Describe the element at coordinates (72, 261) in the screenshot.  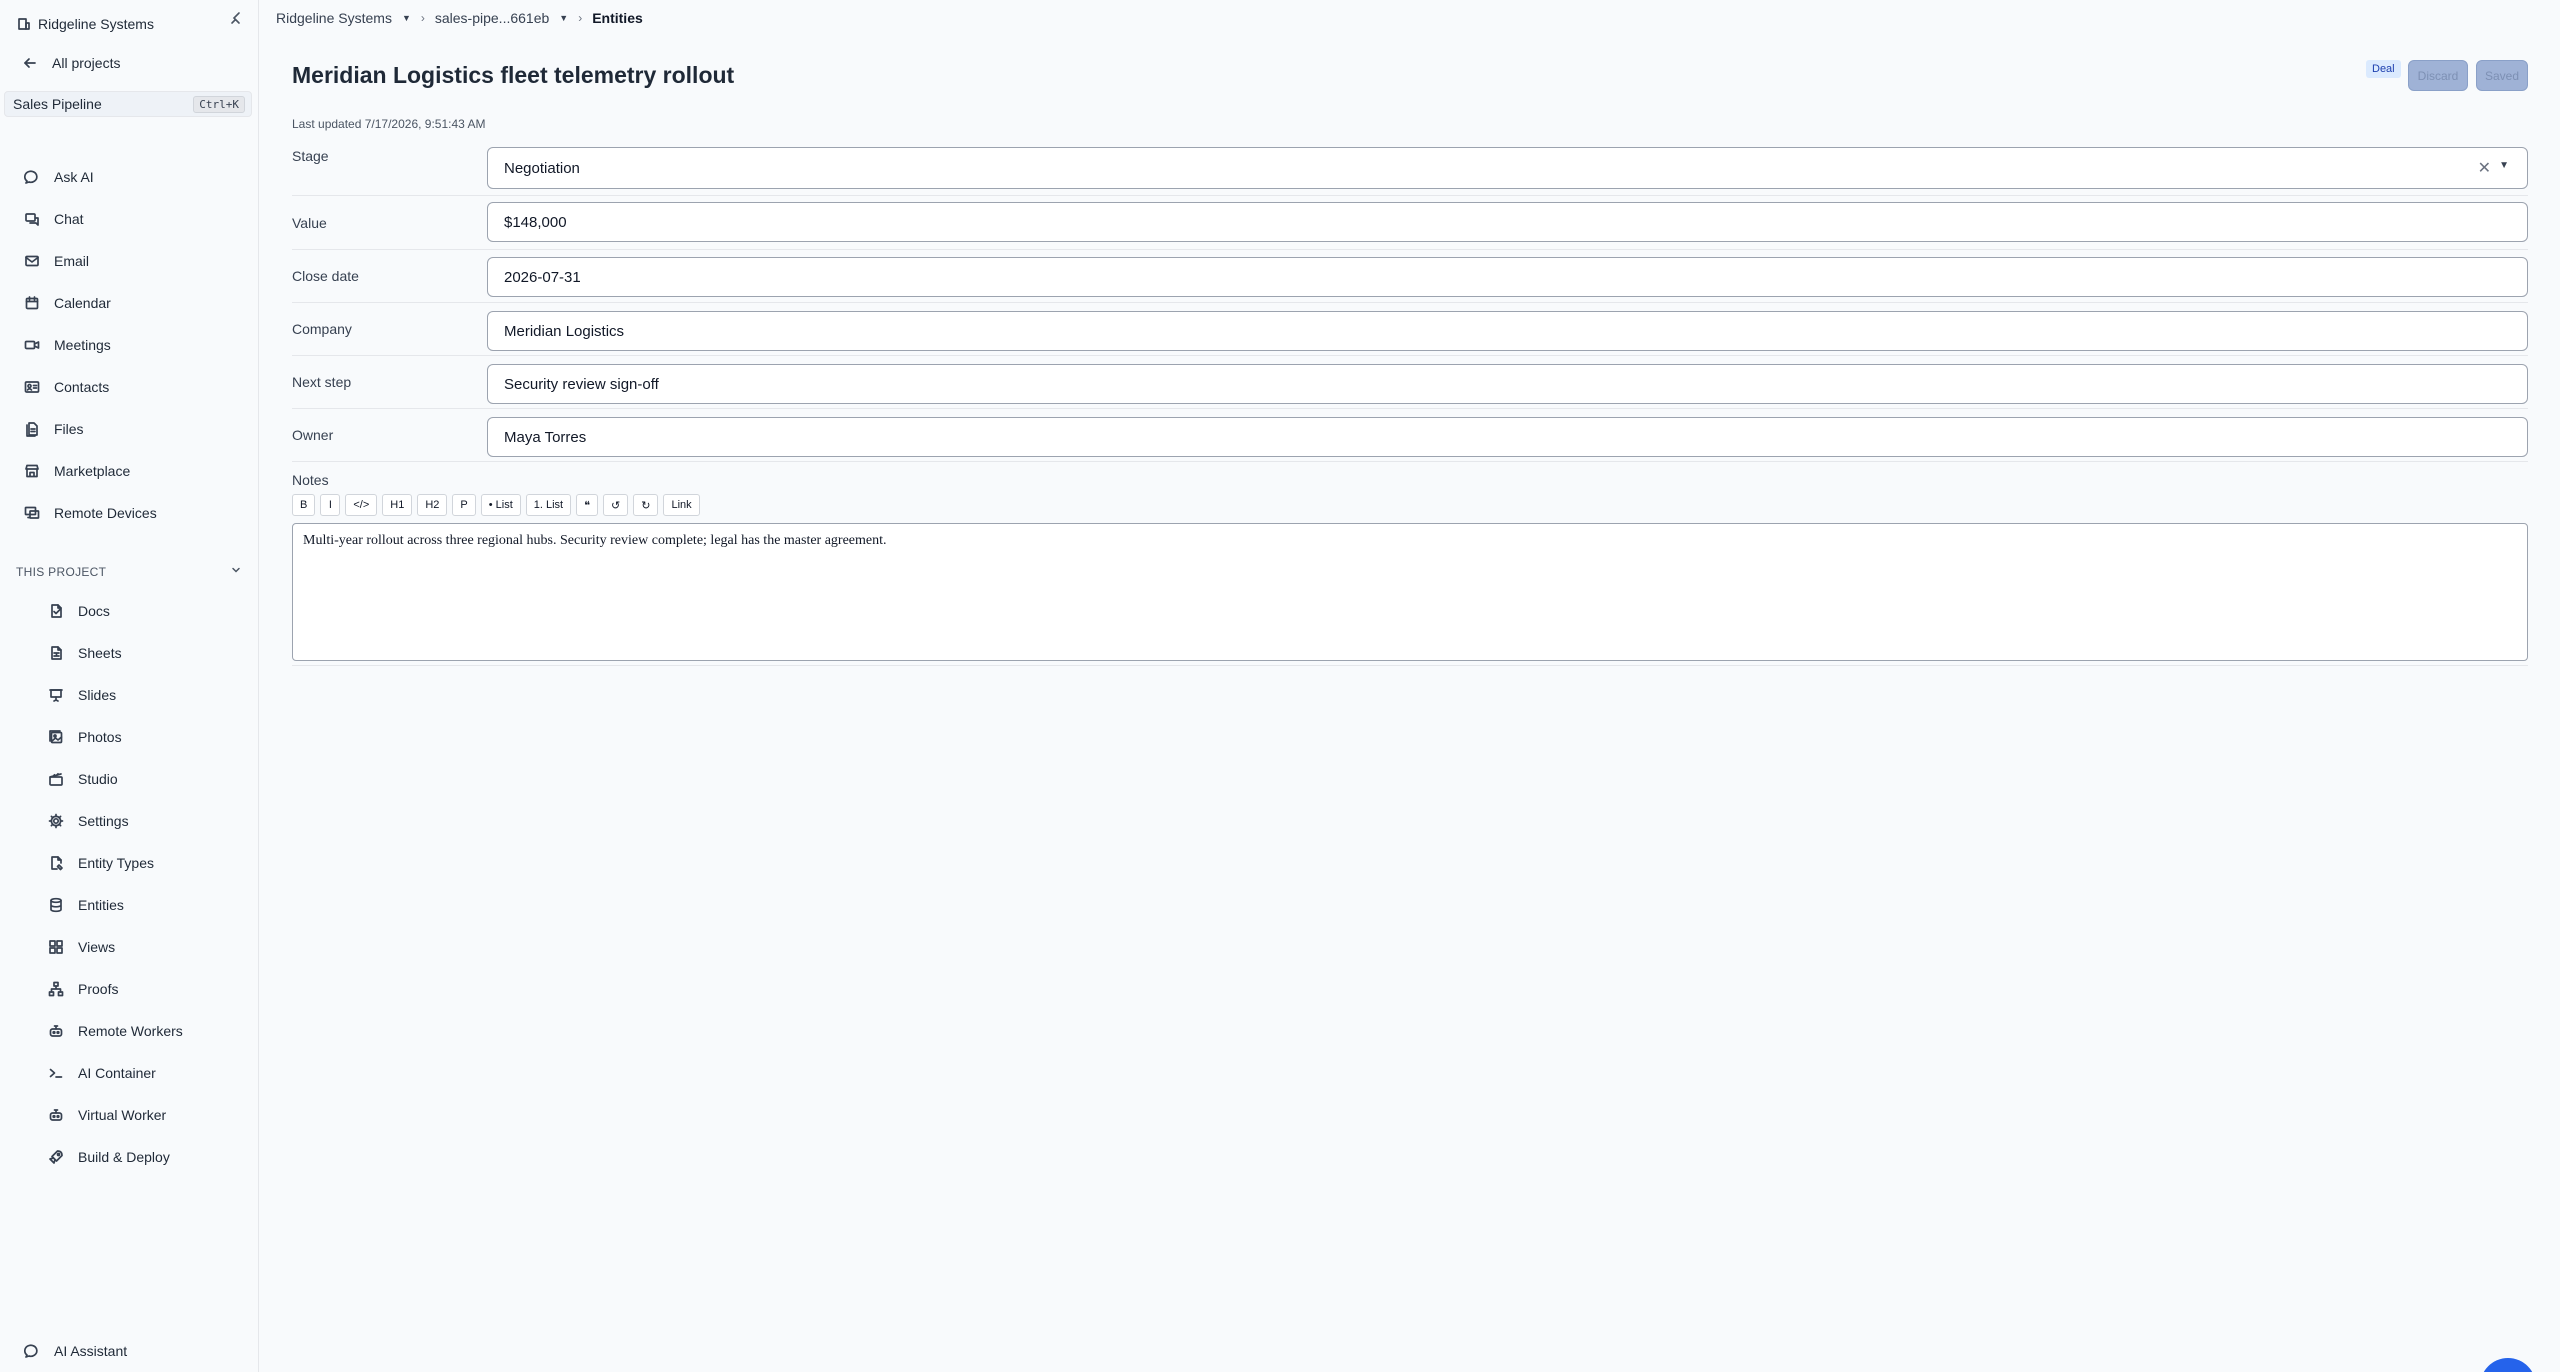
I see `sidebar-item-label: Email` at that location.